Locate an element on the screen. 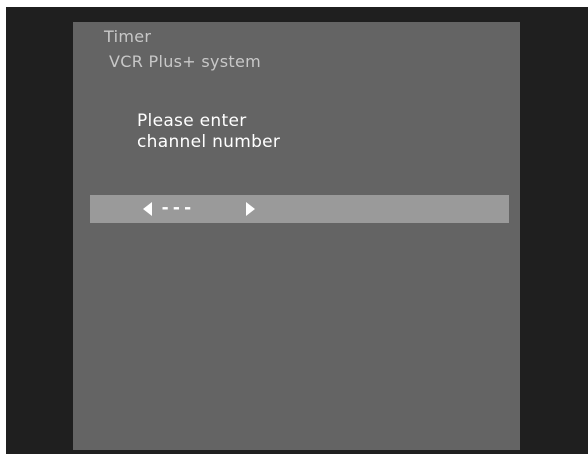 The width and height of the screenshot is (588, 461). prompt-text: Please enter channel number is located at coordinates (208, 132).